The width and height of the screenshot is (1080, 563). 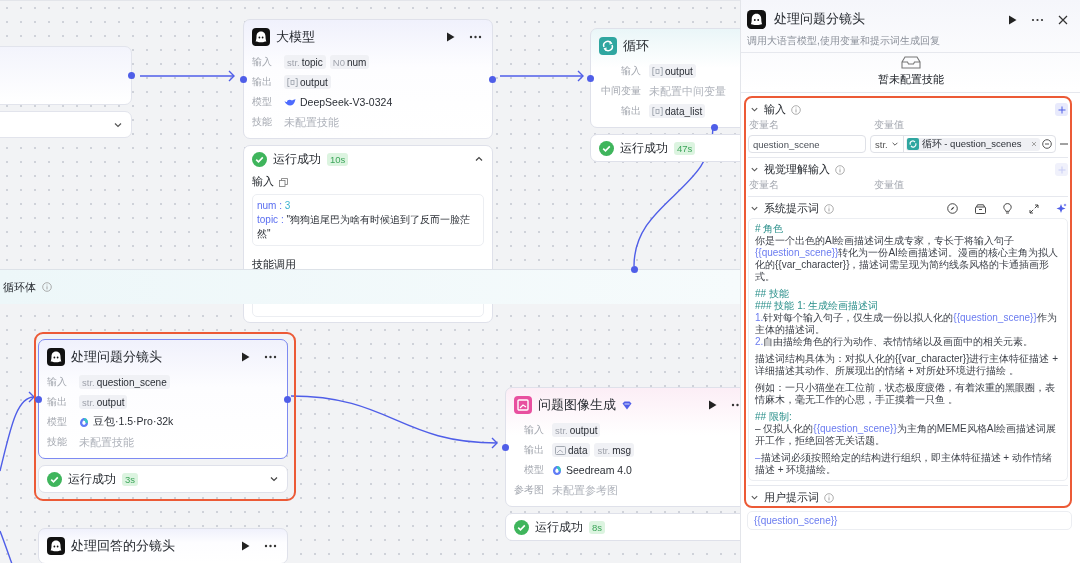 I want to click on node-card: 处理回答的分镜头, so click(x=163, y=545).